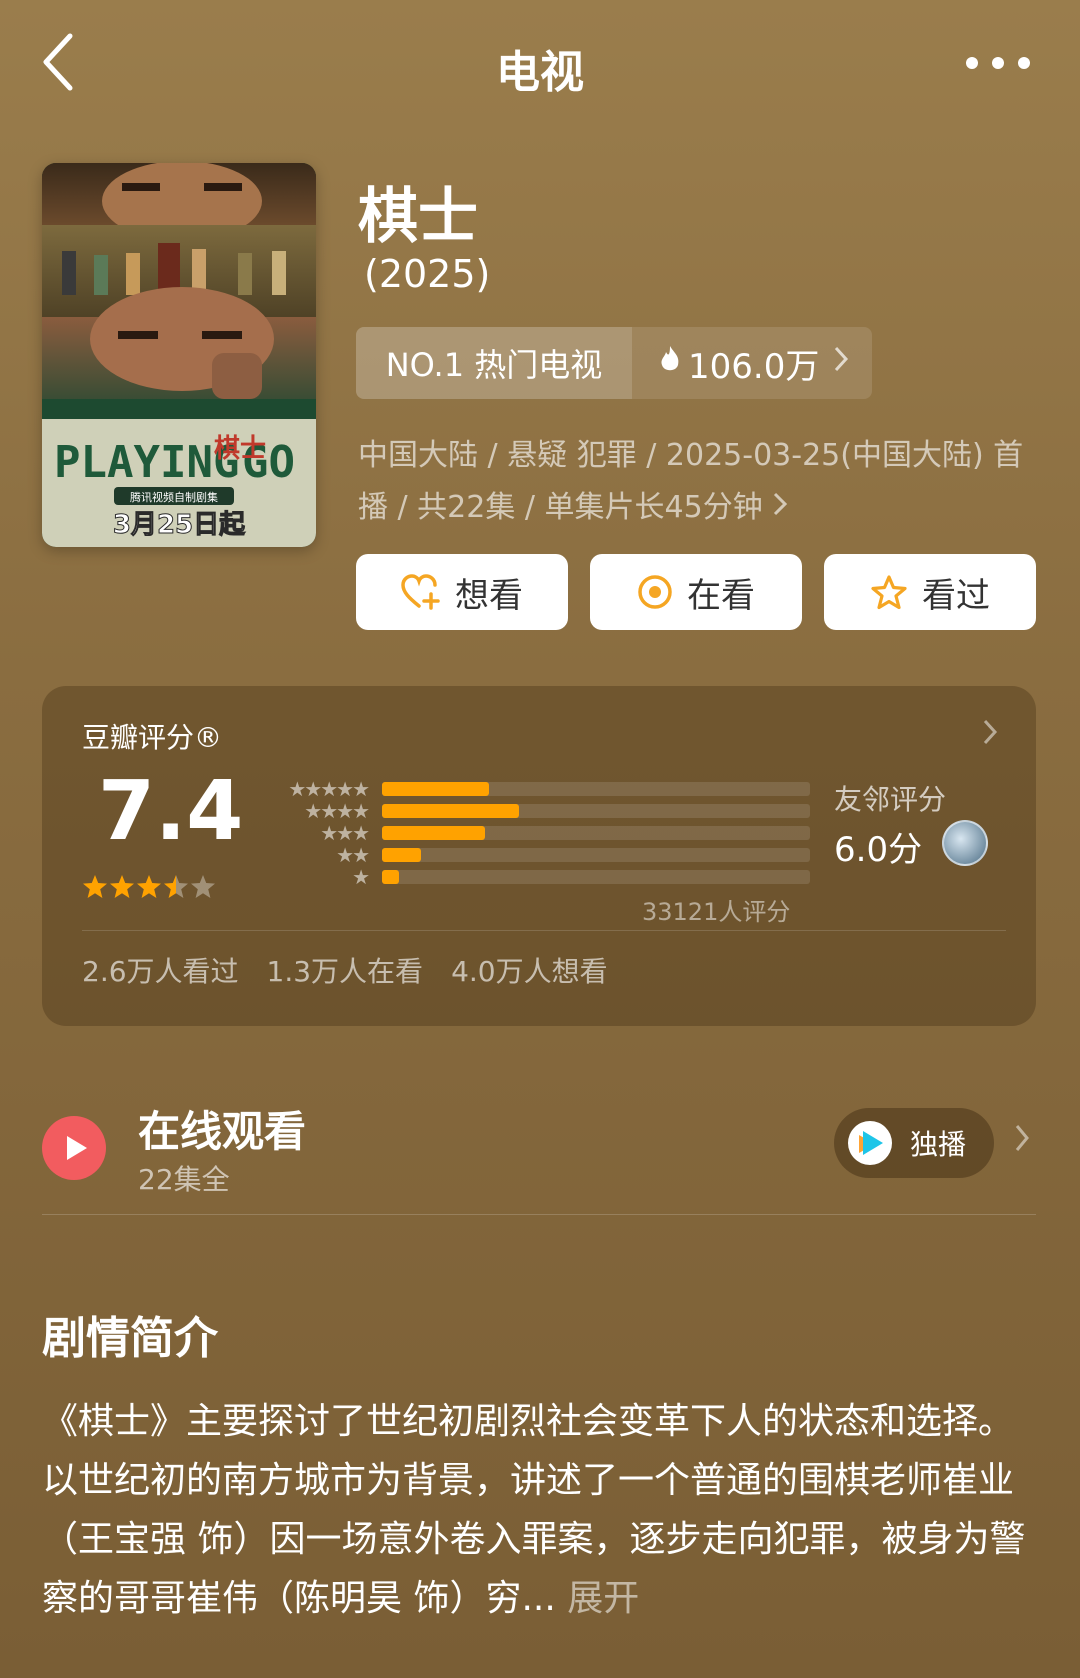  I want to click on heat-value: 106.0万, so click(754, 366).